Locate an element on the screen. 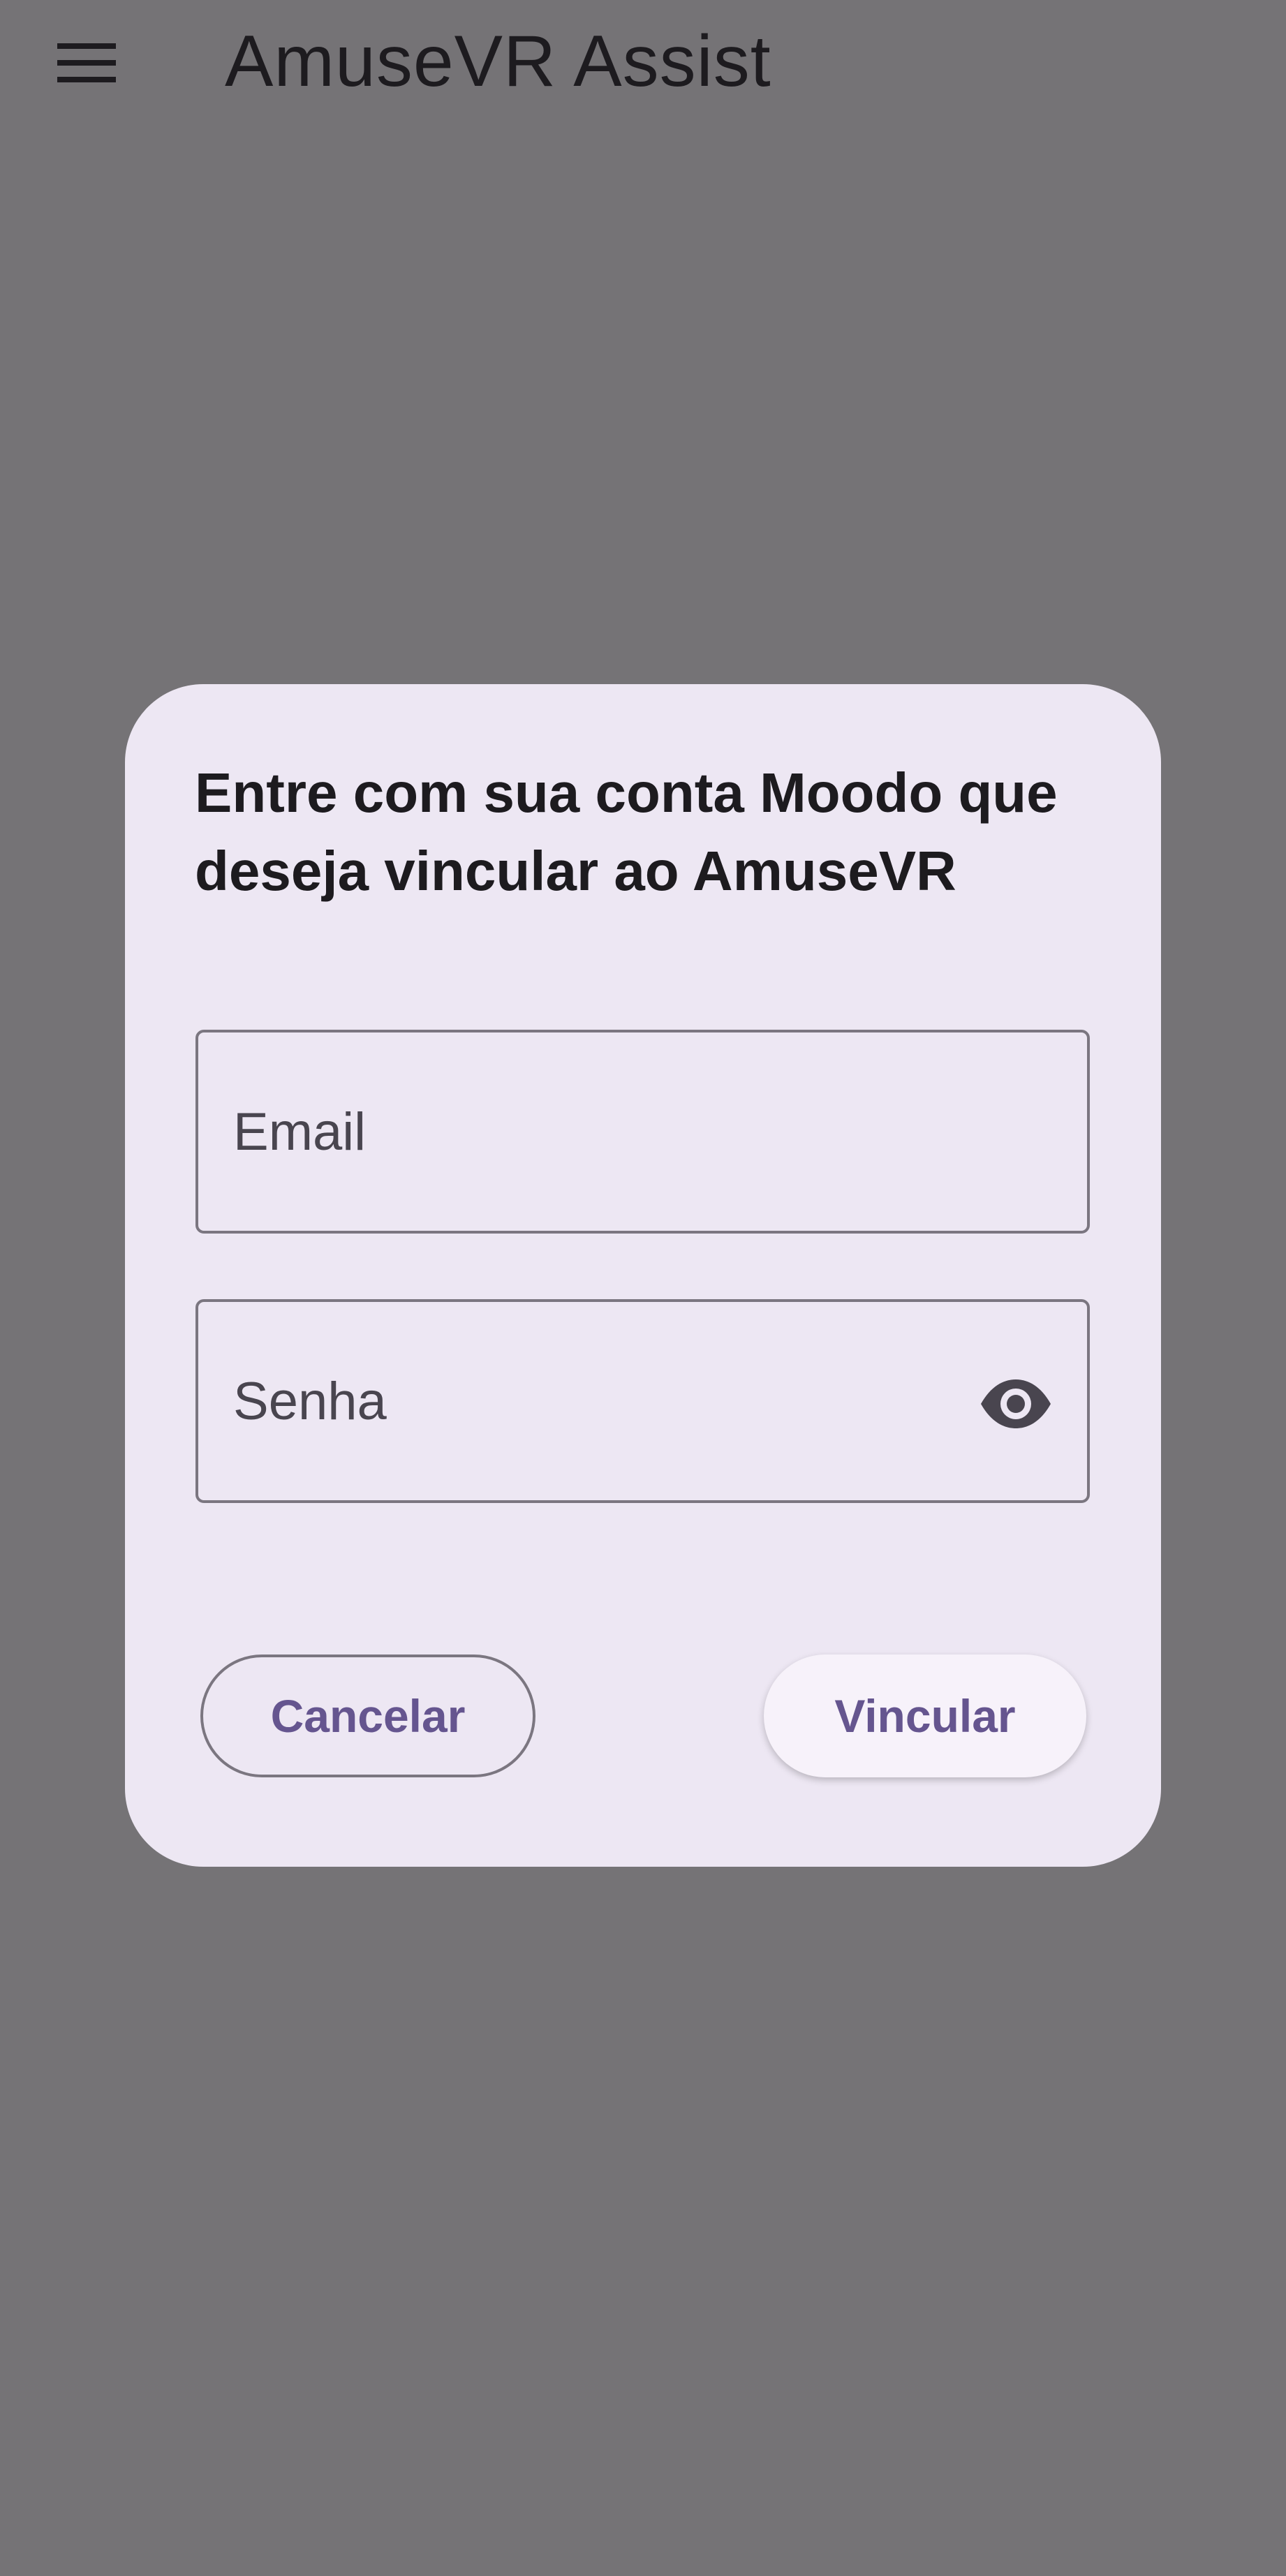  cancel-button: Cancelar is located at coordinates (367, 1716).